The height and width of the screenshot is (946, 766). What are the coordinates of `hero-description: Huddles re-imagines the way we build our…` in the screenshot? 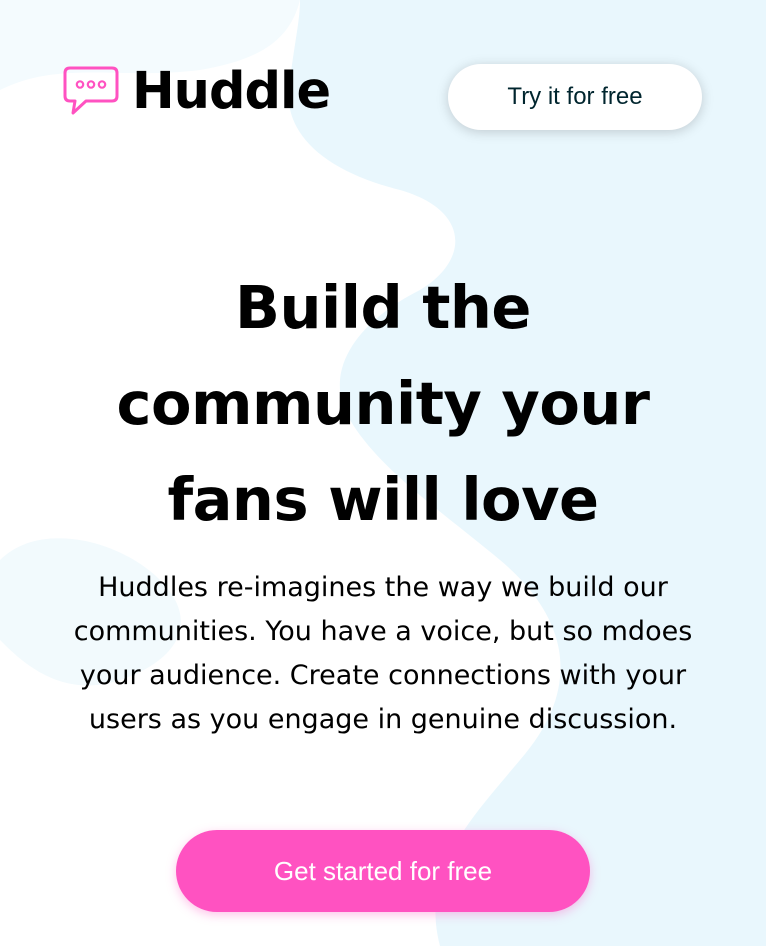 It's located at (383, 653).